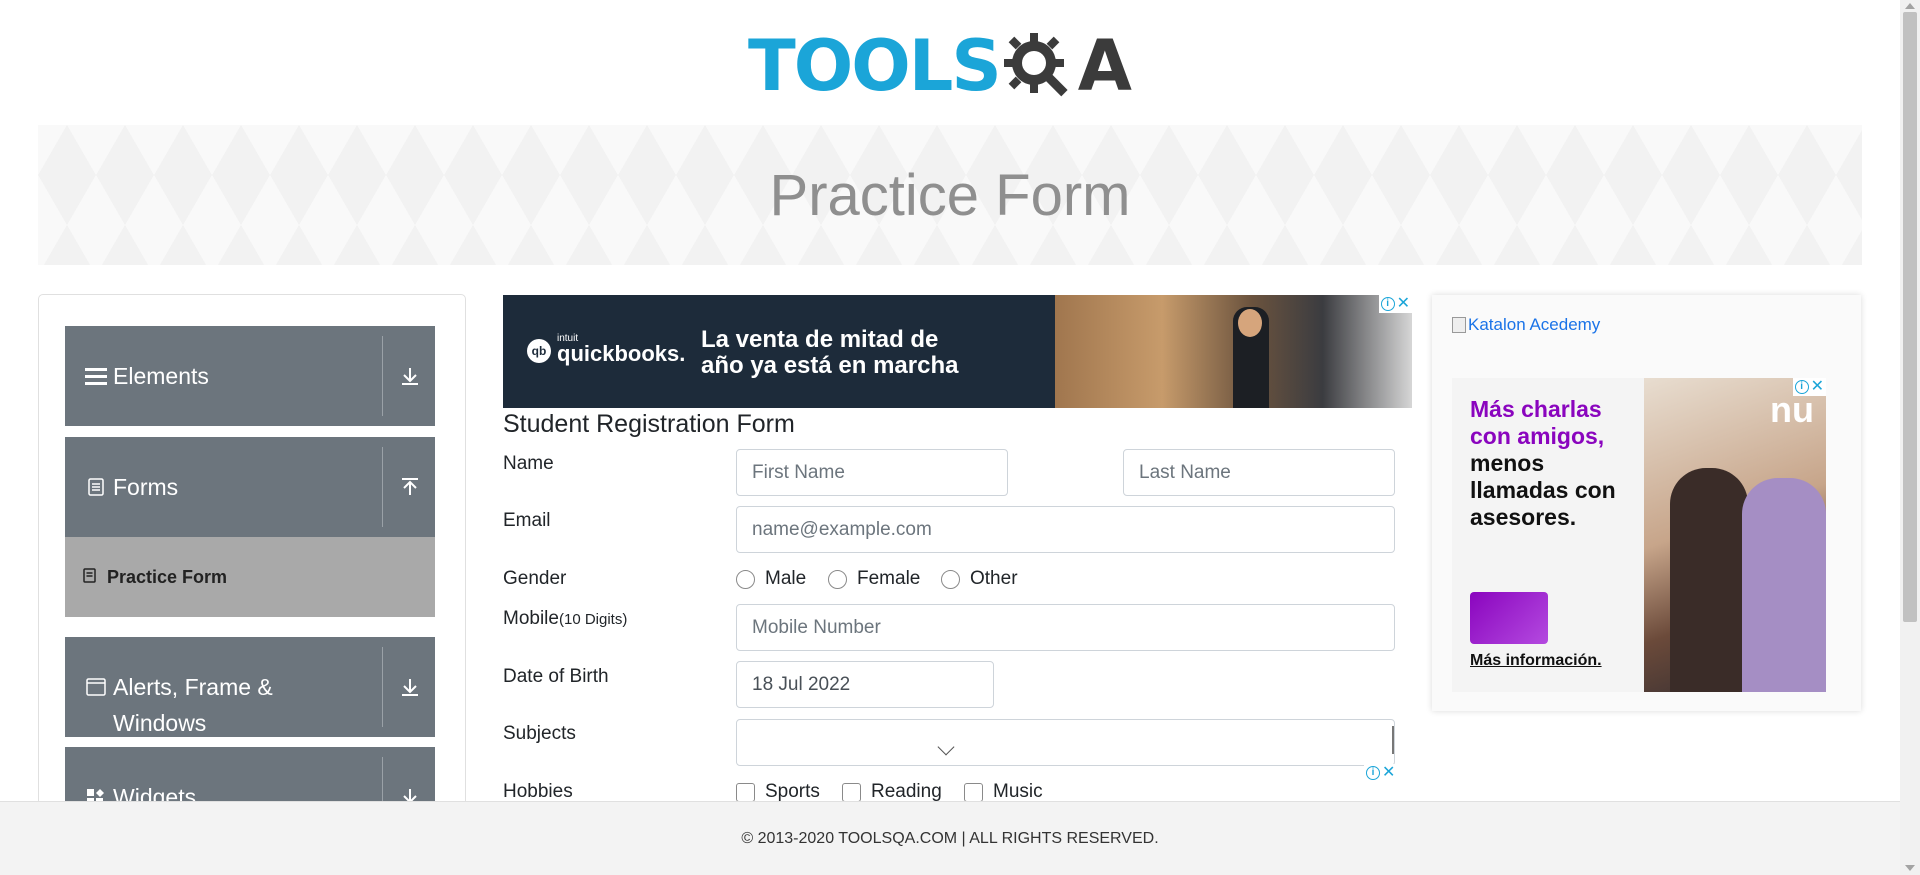 The height and width of the screenshot is (875, 1920). Describe the element at coordinates (96, 687) in the screenshot. I see `window-icon` at that location.